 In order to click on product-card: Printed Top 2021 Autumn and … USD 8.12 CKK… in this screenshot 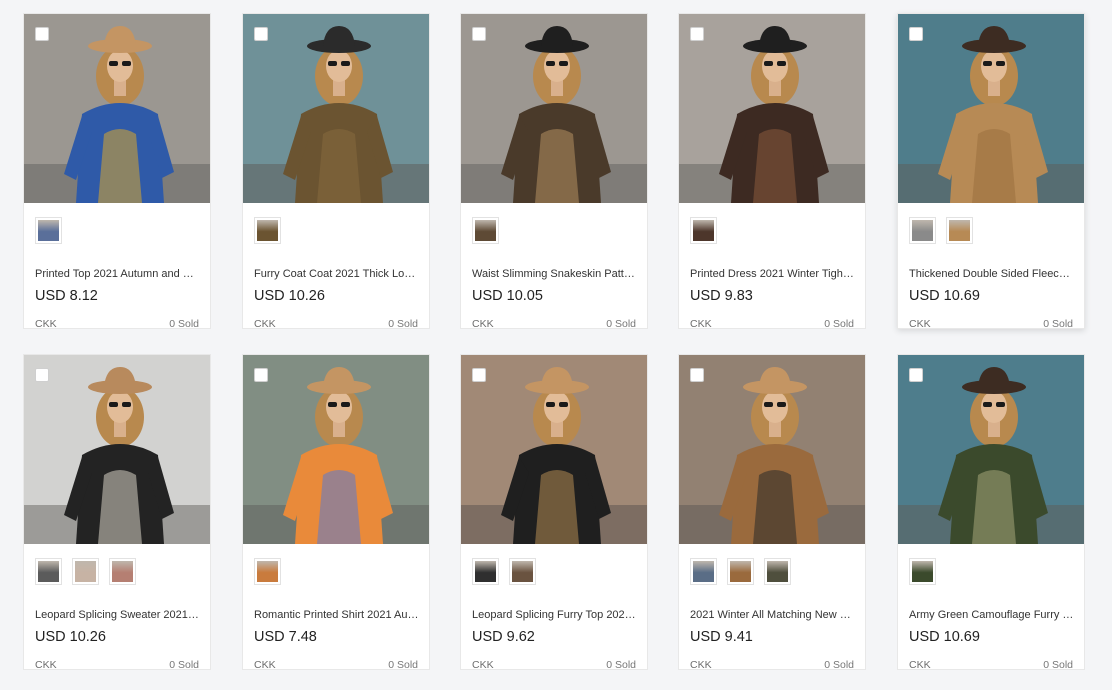, I will do `click(117, 171)`.